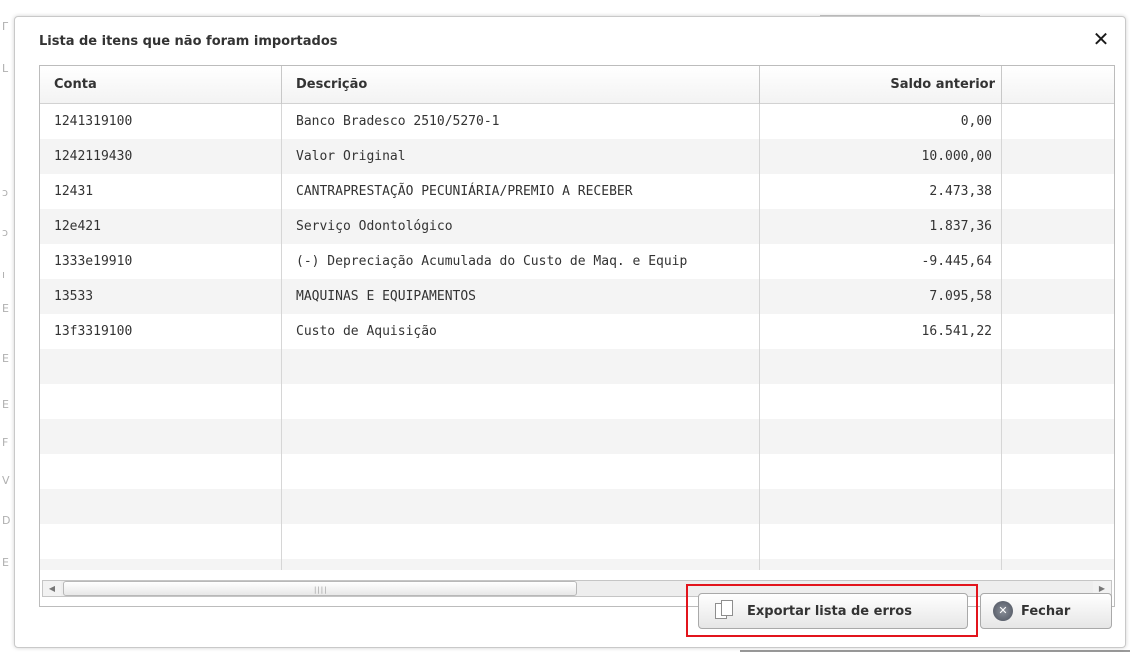 Image resolution: width=1134 pixels, height=655 pixels. What do you see at coordinates (398, 121) in the screenshot?
I see `cell-descricao: Banco Bradesco 2510/5270-1` at bounding box center [398, 121].